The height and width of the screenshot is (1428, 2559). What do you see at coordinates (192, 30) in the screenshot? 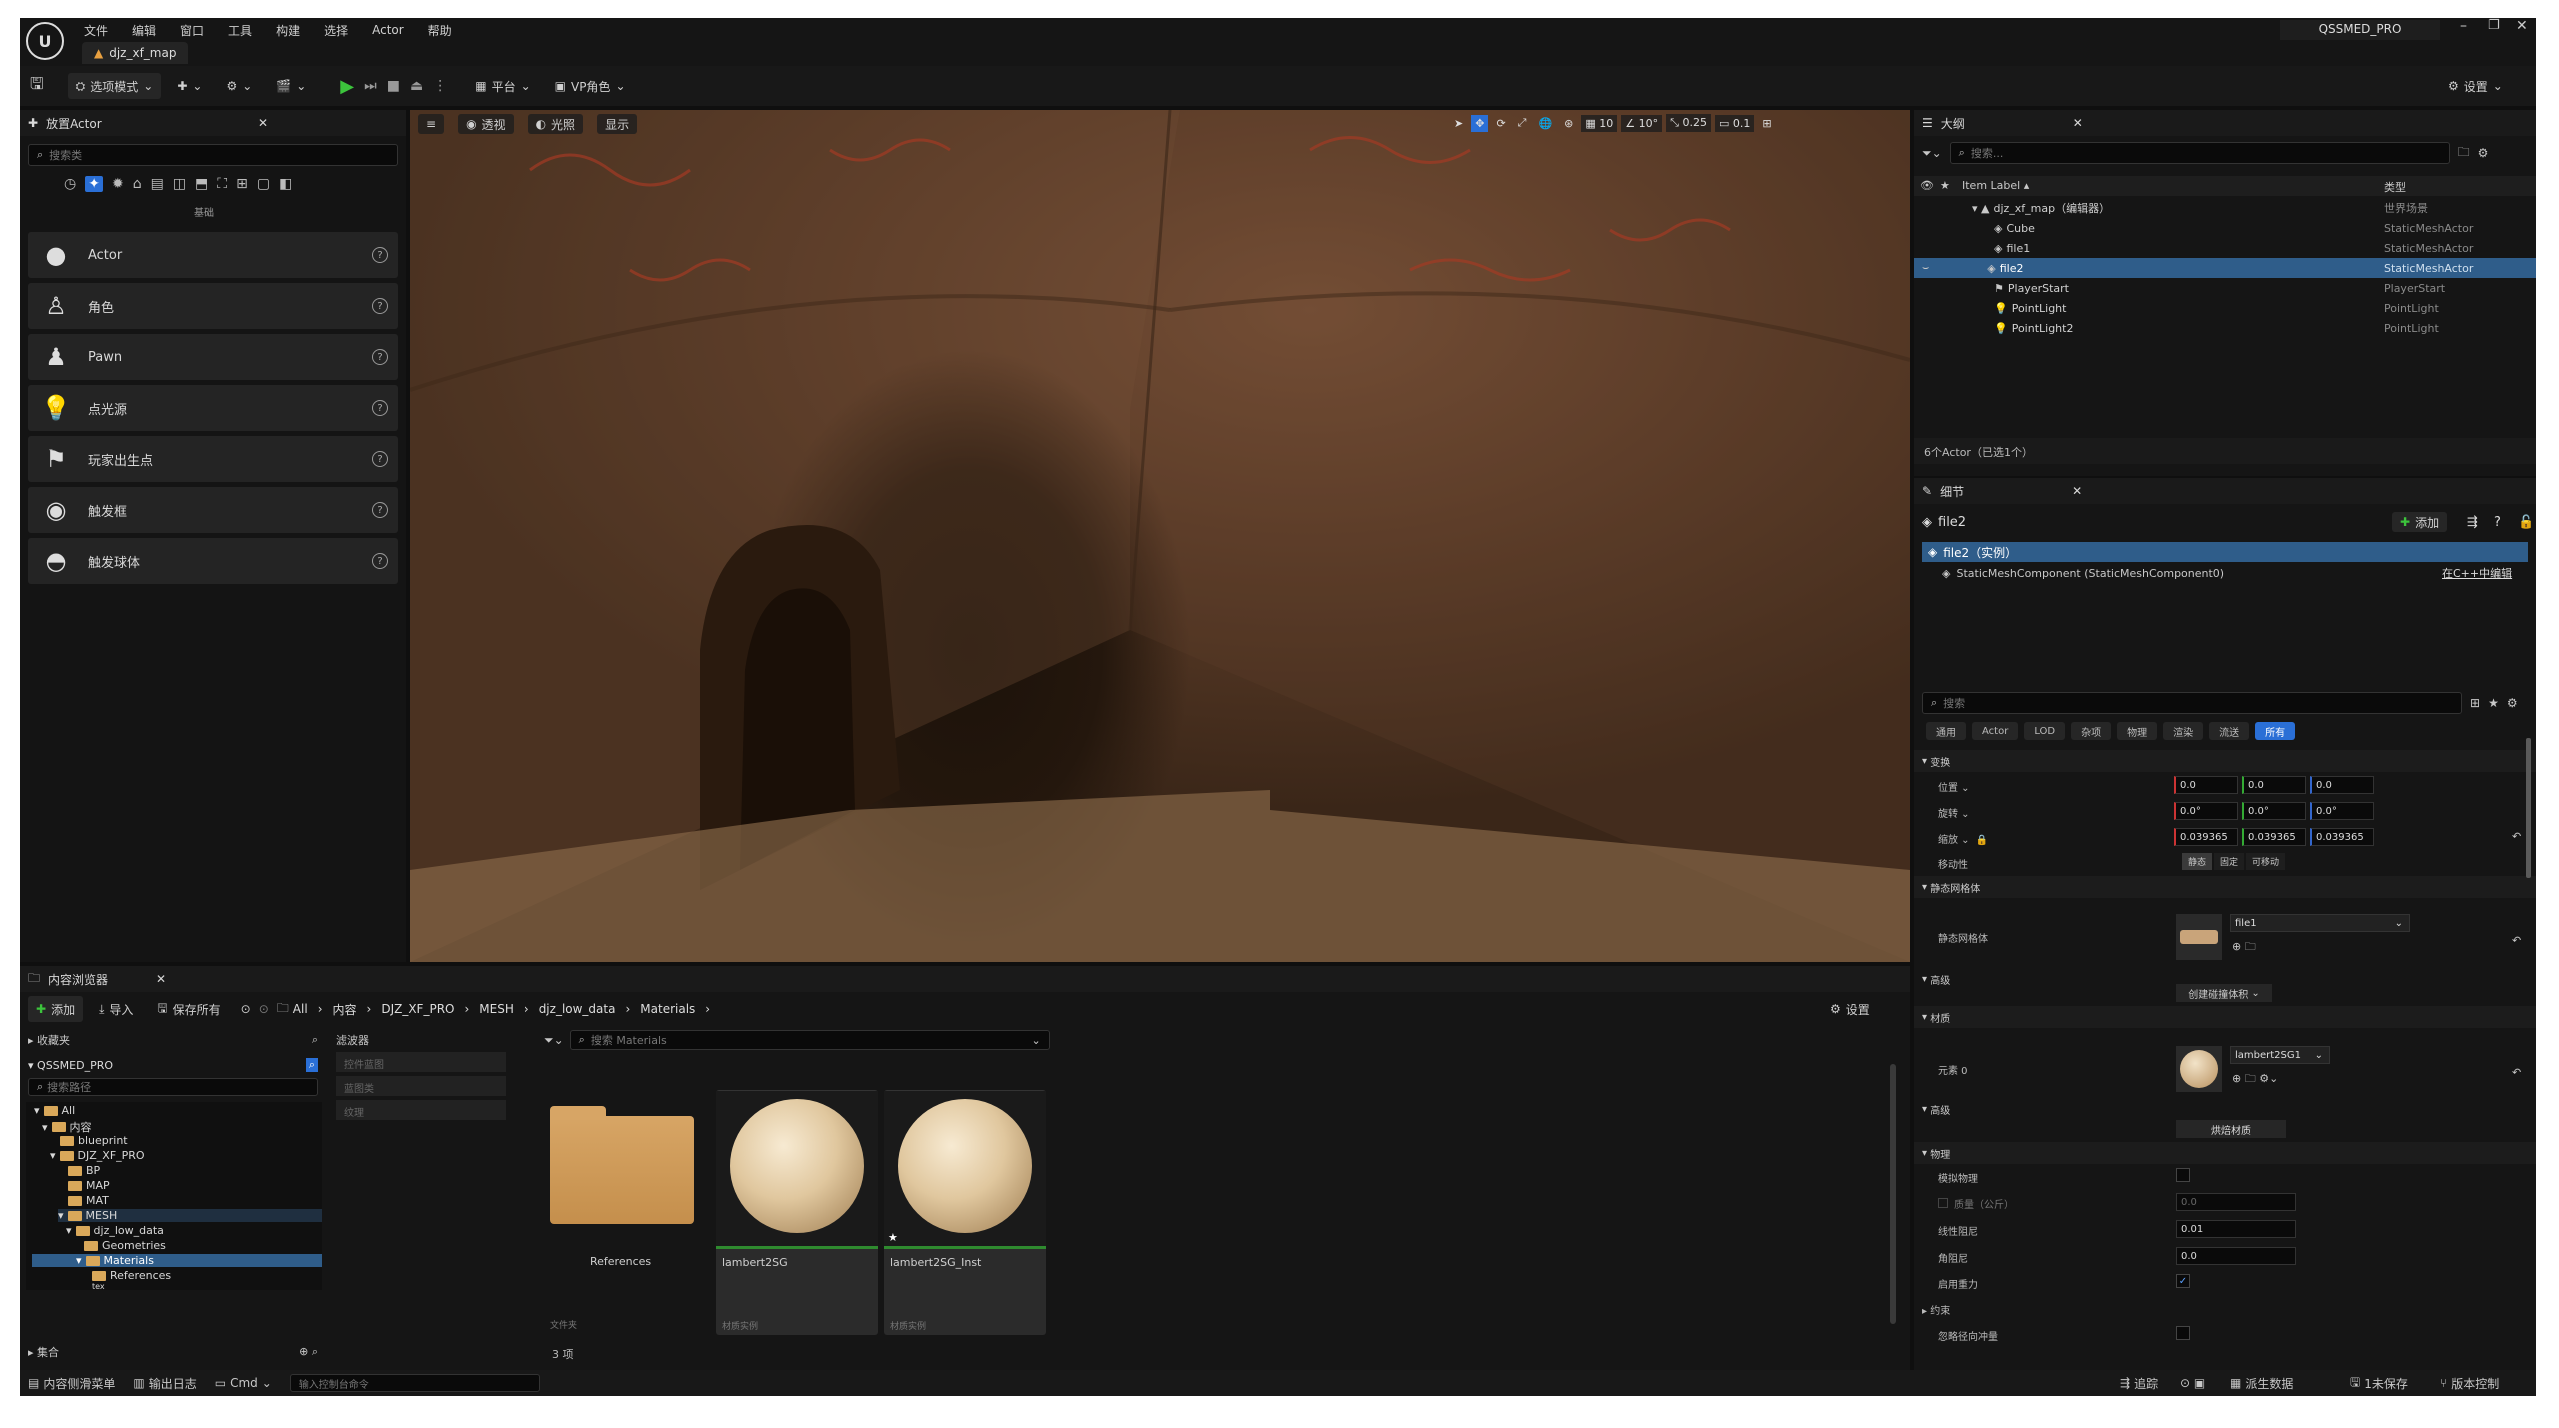
I see `menu-window: 窗口` at bounding box center [192, 30].